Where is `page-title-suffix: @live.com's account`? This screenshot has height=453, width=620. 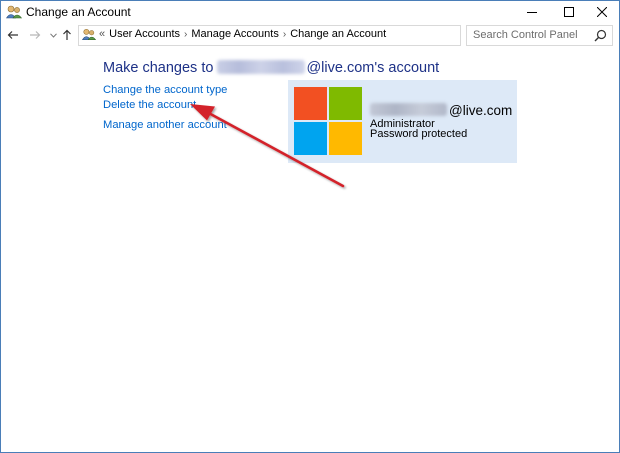
page-title-suffix: @live.com's account is located at coordinates (373, 68).